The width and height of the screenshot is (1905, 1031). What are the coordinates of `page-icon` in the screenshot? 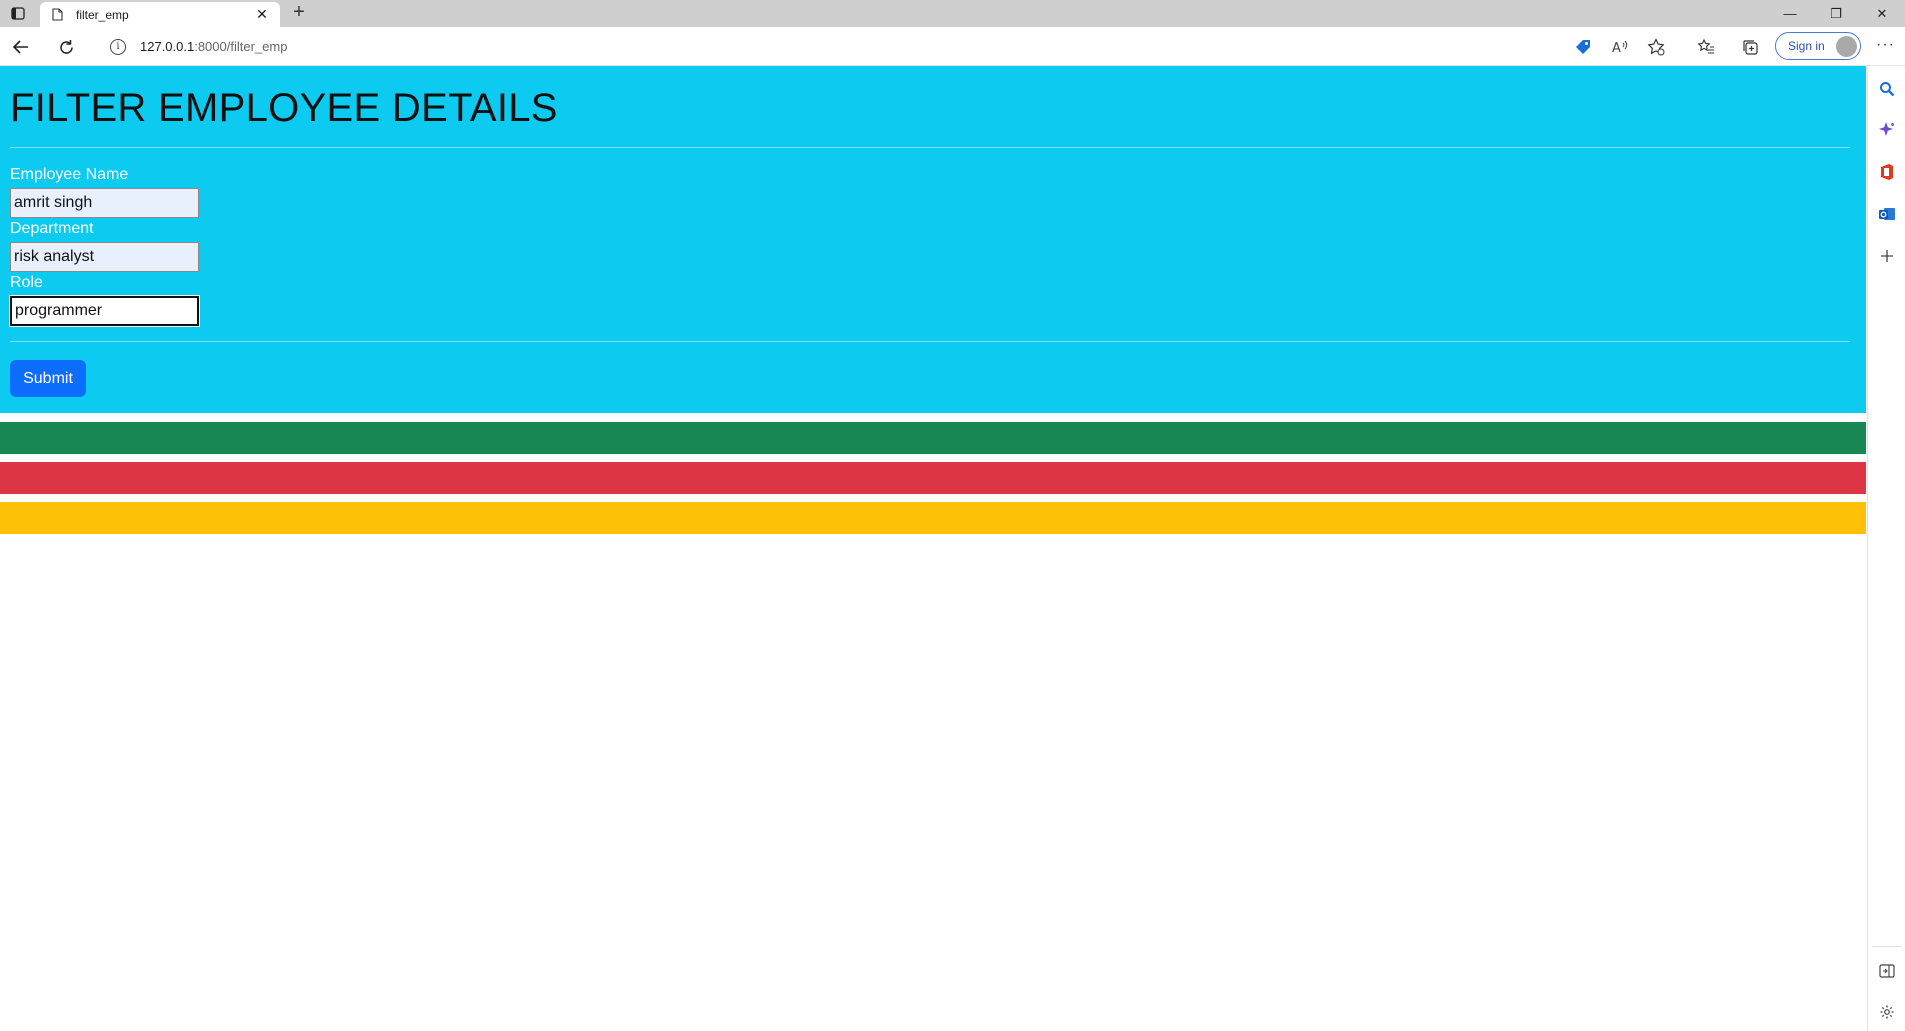 It's located at (59, 15).